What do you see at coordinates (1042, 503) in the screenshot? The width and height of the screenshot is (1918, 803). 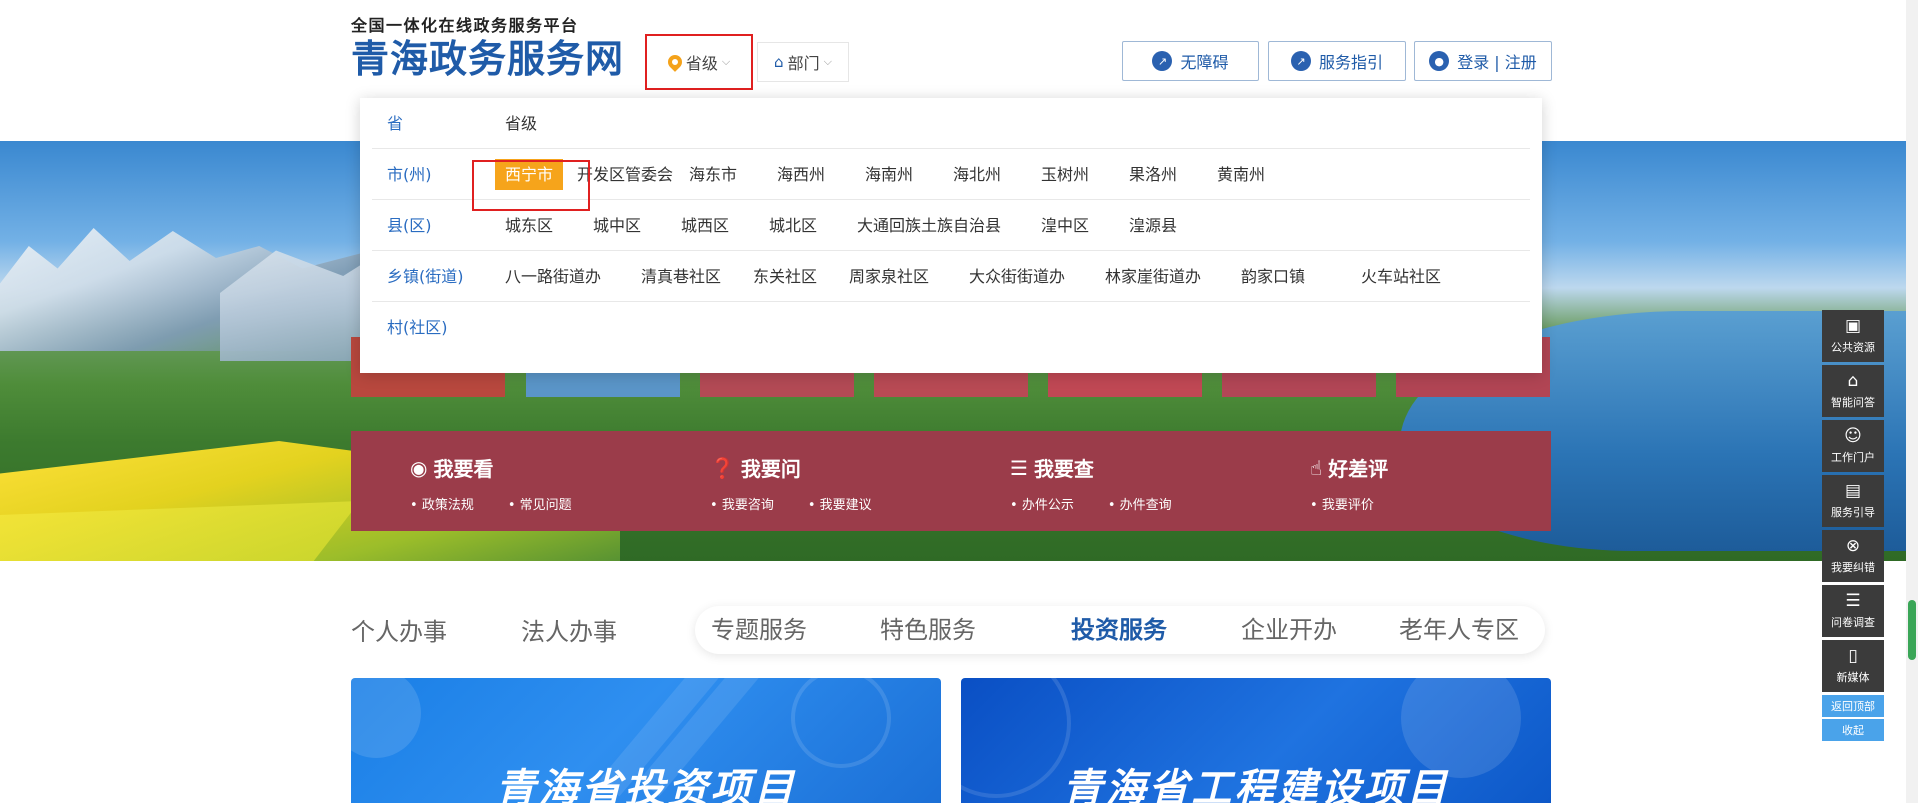 I see `link-case-public: 办件公示` at bounding box center [1042, 503].